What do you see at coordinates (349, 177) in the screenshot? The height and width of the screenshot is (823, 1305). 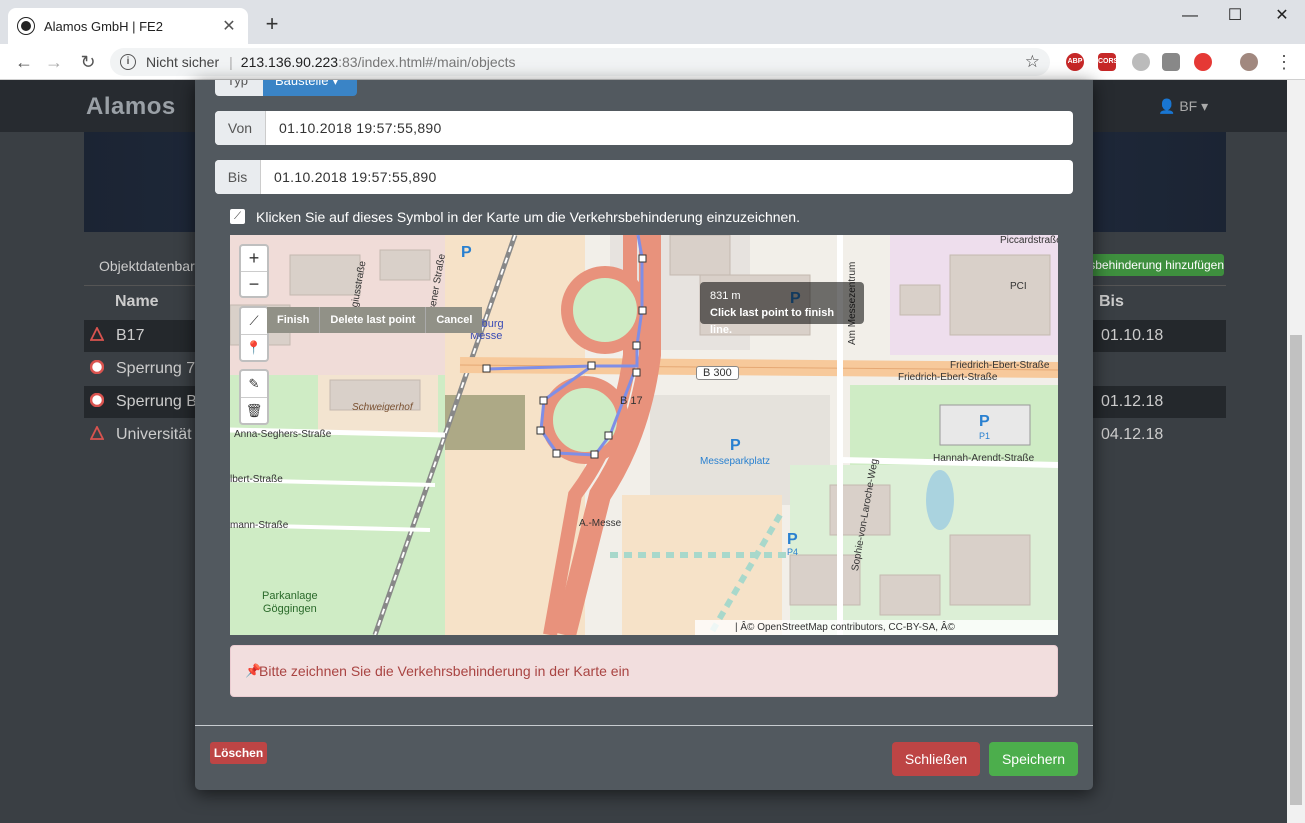 I see `to-input: 01.10.2018 19:57:55,890` at bounding box center [349, 177].